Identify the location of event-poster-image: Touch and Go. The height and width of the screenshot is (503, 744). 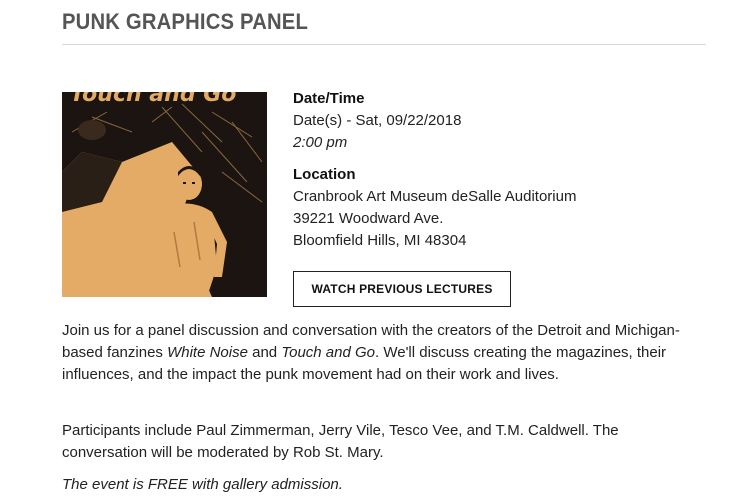
(164, 194).